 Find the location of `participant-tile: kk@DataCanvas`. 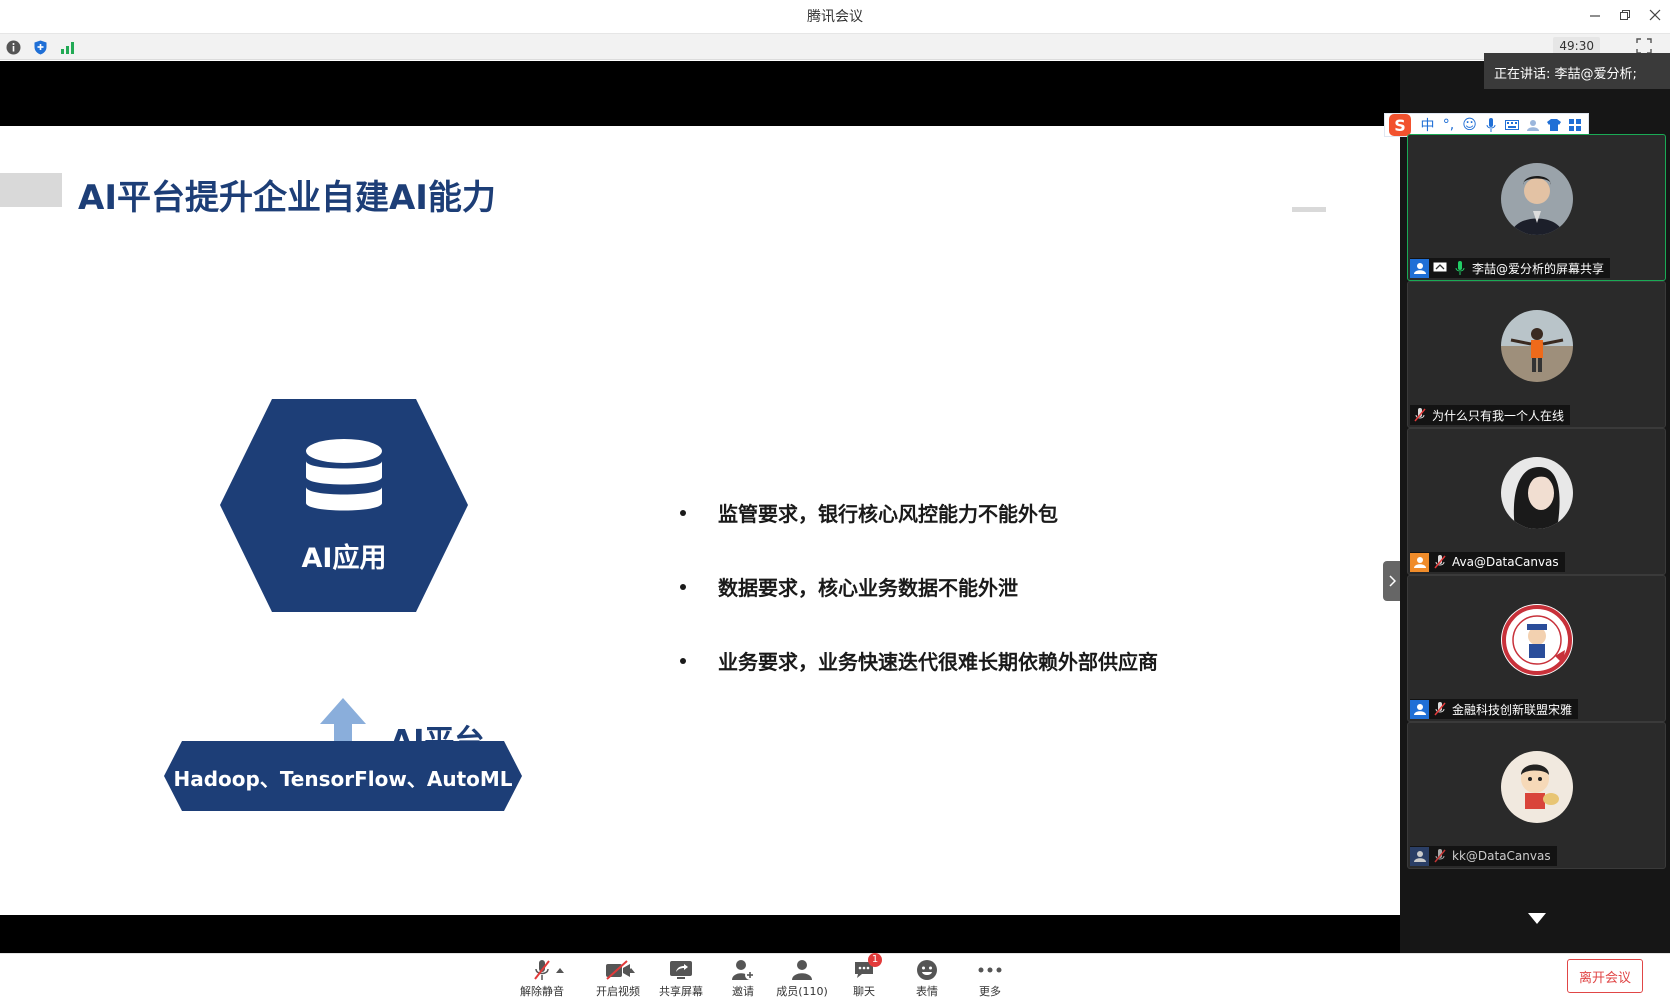

participant-tile: kk@DataCanvas is located at coordinates (1536, 795).